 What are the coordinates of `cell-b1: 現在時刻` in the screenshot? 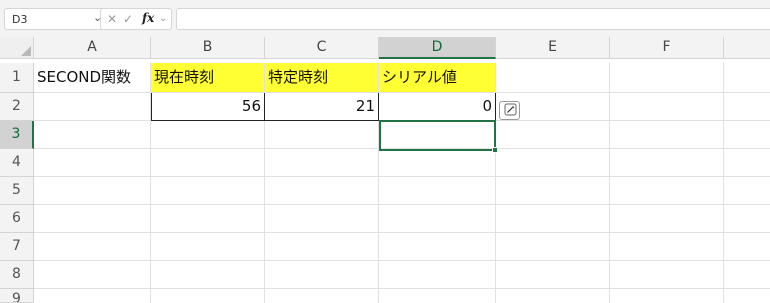 It's located at (208, 78).